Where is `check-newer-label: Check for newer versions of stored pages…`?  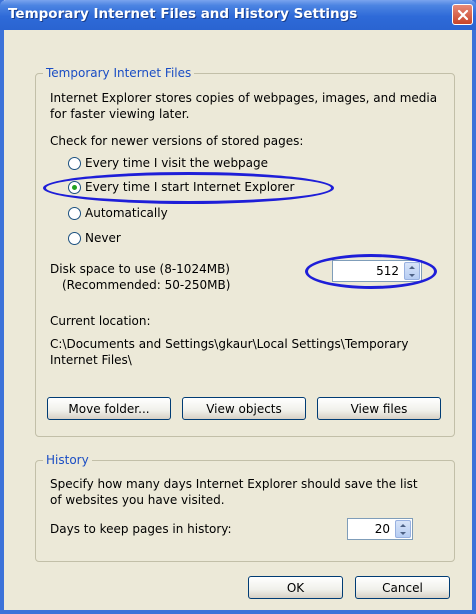
check-newer-label: Check for newer versions of stored pages… is located at coordinates (177, 141).